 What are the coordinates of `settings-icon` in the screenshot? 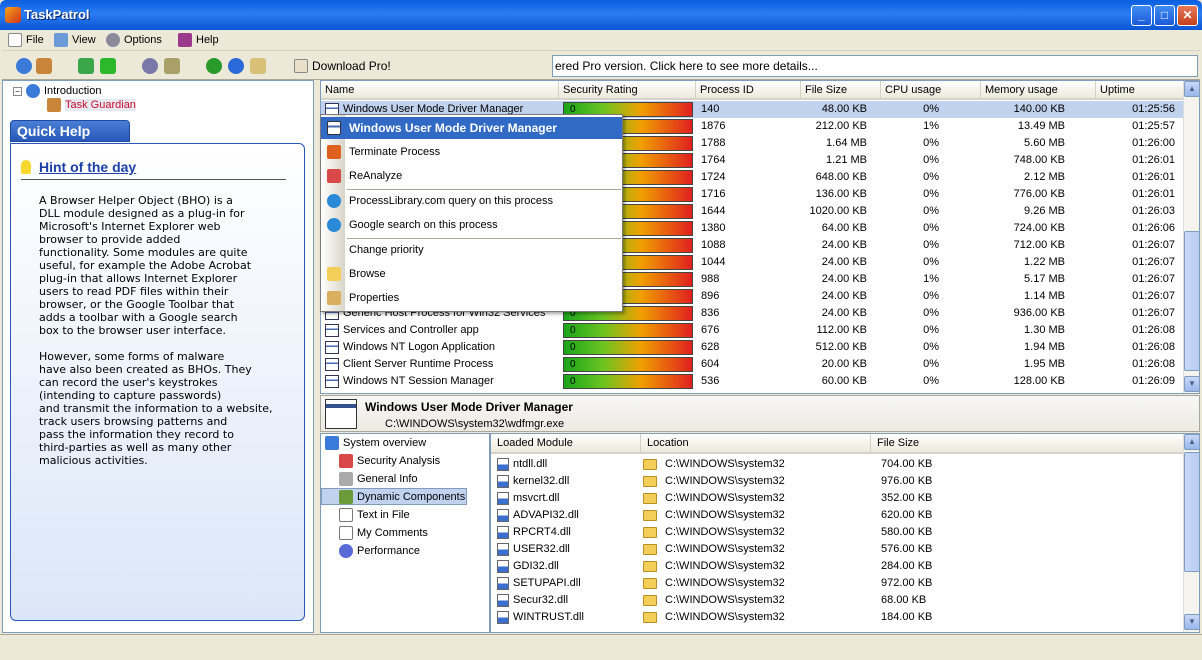 It's located at (150, 66).